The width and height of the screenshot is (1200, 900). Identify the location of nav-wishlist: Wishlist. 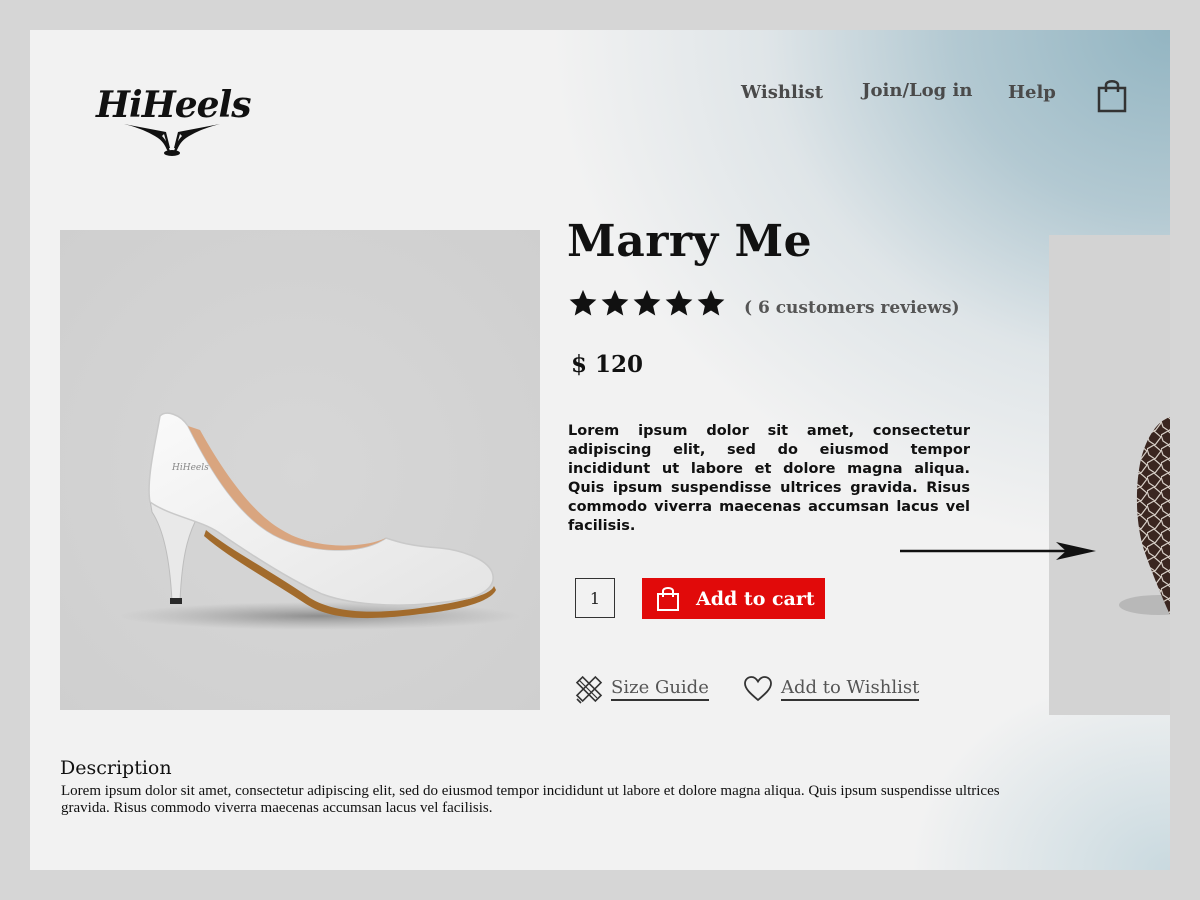
(782, 92).